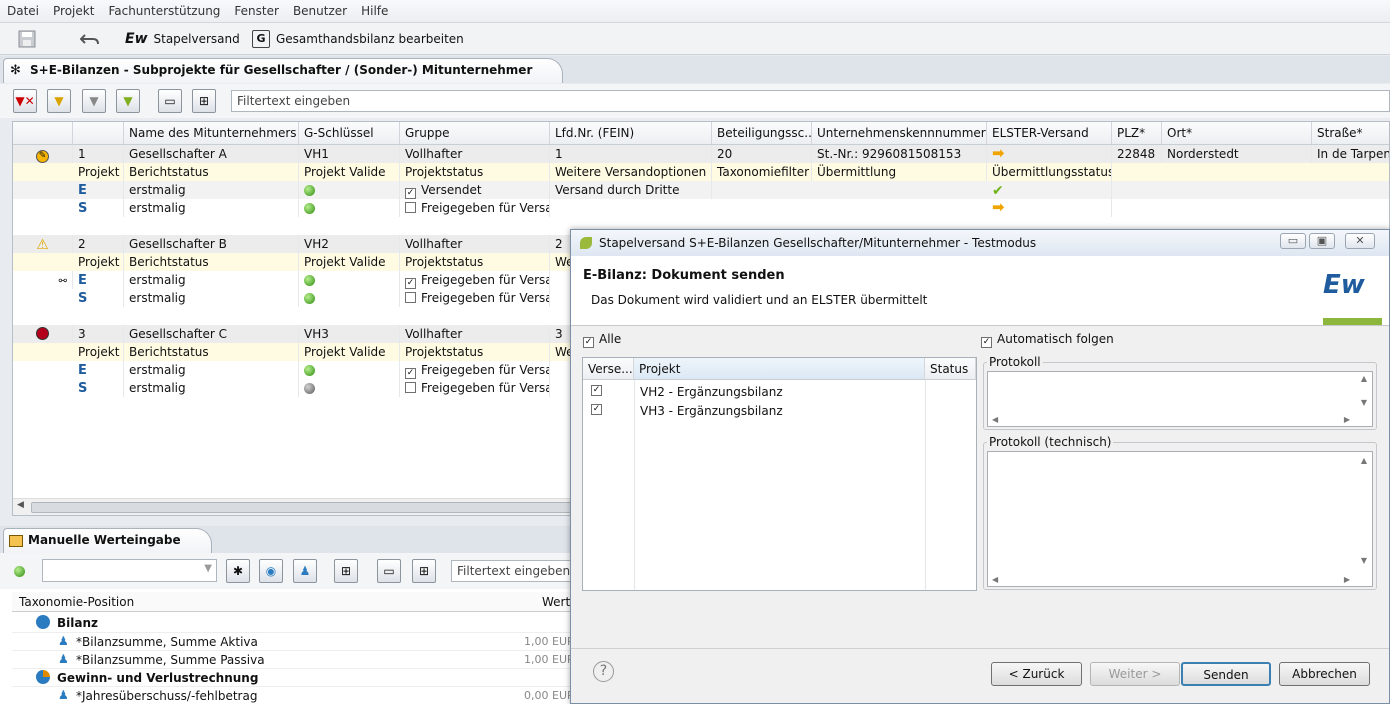 The image size is (1390, 704). What do you see at coordinates (1049, 133) in the screenshot?
I see `header-elster: ELSTER-Versand` at bounding box center [1049, 133].